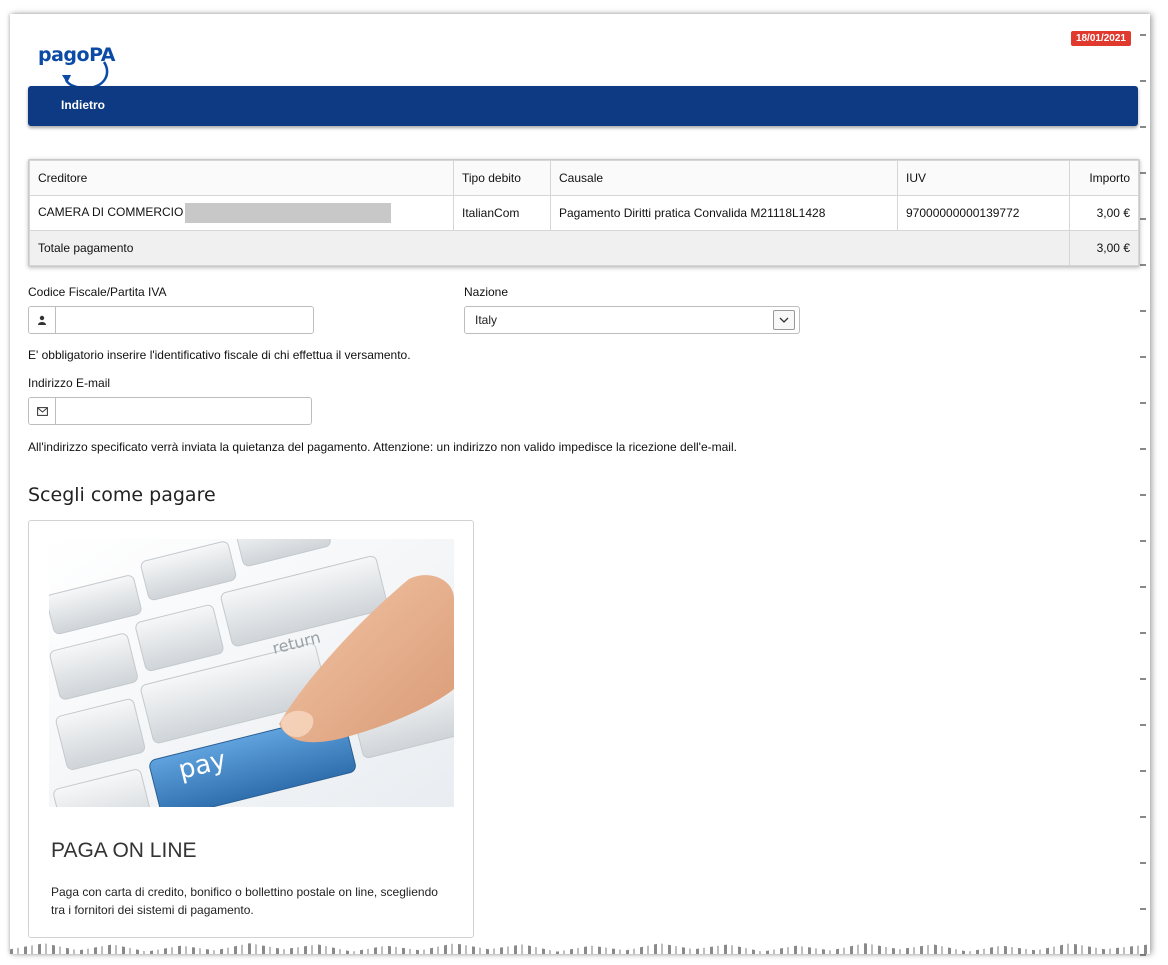 The image size is (1168, 965). I want to click on column-header-causale: Causale, so click(724, 178).